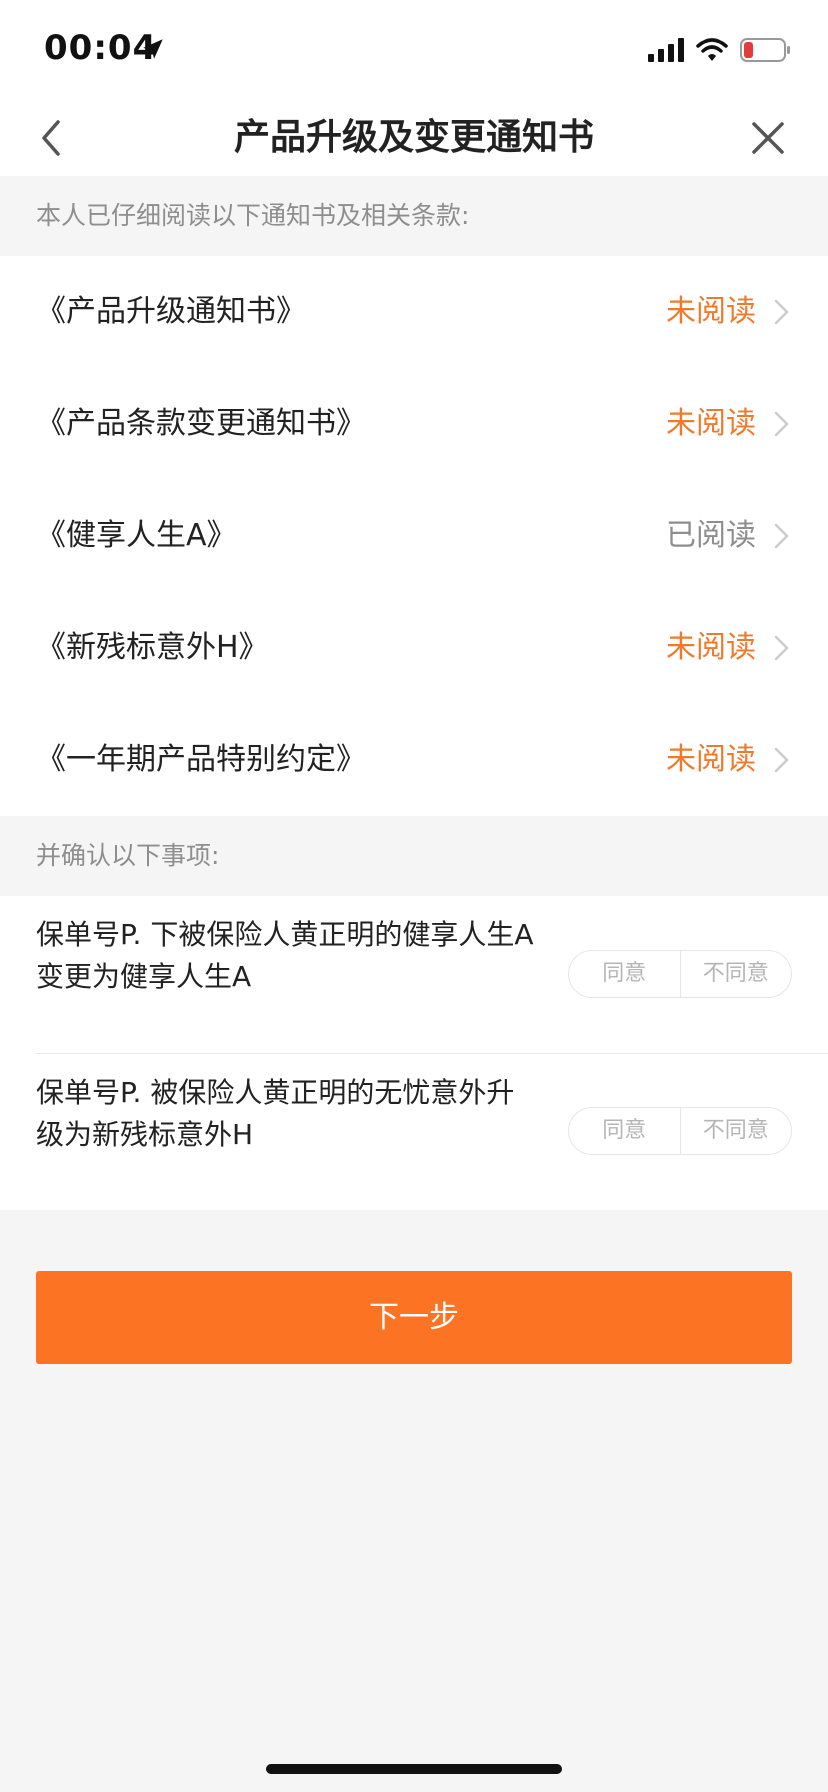 Image resolution: width=828 pixels, height=1792 pixels. I want to click on confirm-item-text: 保单号P. 被保险人黄正明的无忧意外升级为新残标意外H, so click(275, 1113).